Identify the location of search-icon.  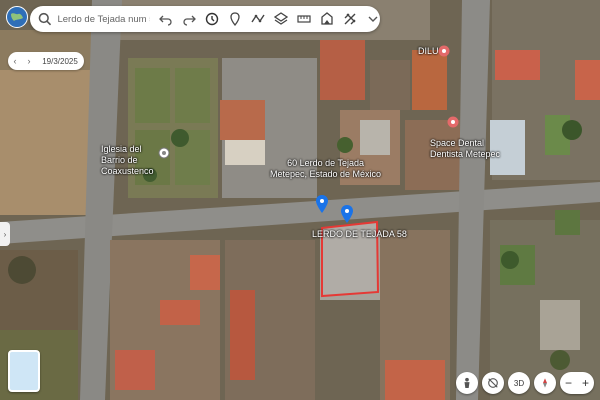
(45, 19).